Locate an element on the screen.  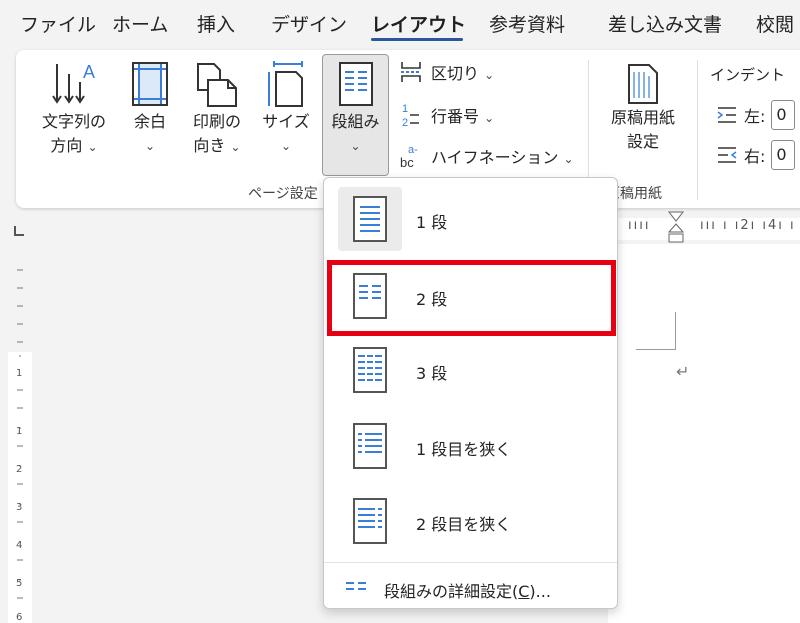
size-icon is located at coordinates (285, 84).